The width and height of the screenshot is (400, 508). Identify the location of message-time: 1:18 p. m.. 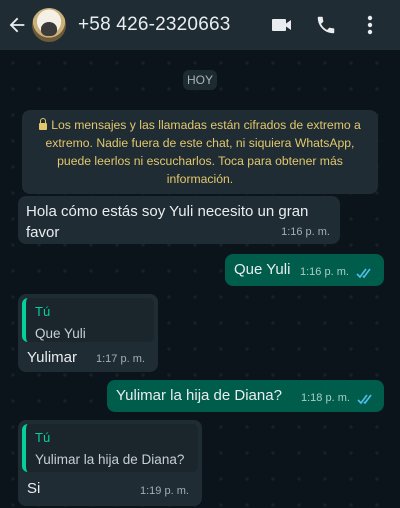
(325, 398).